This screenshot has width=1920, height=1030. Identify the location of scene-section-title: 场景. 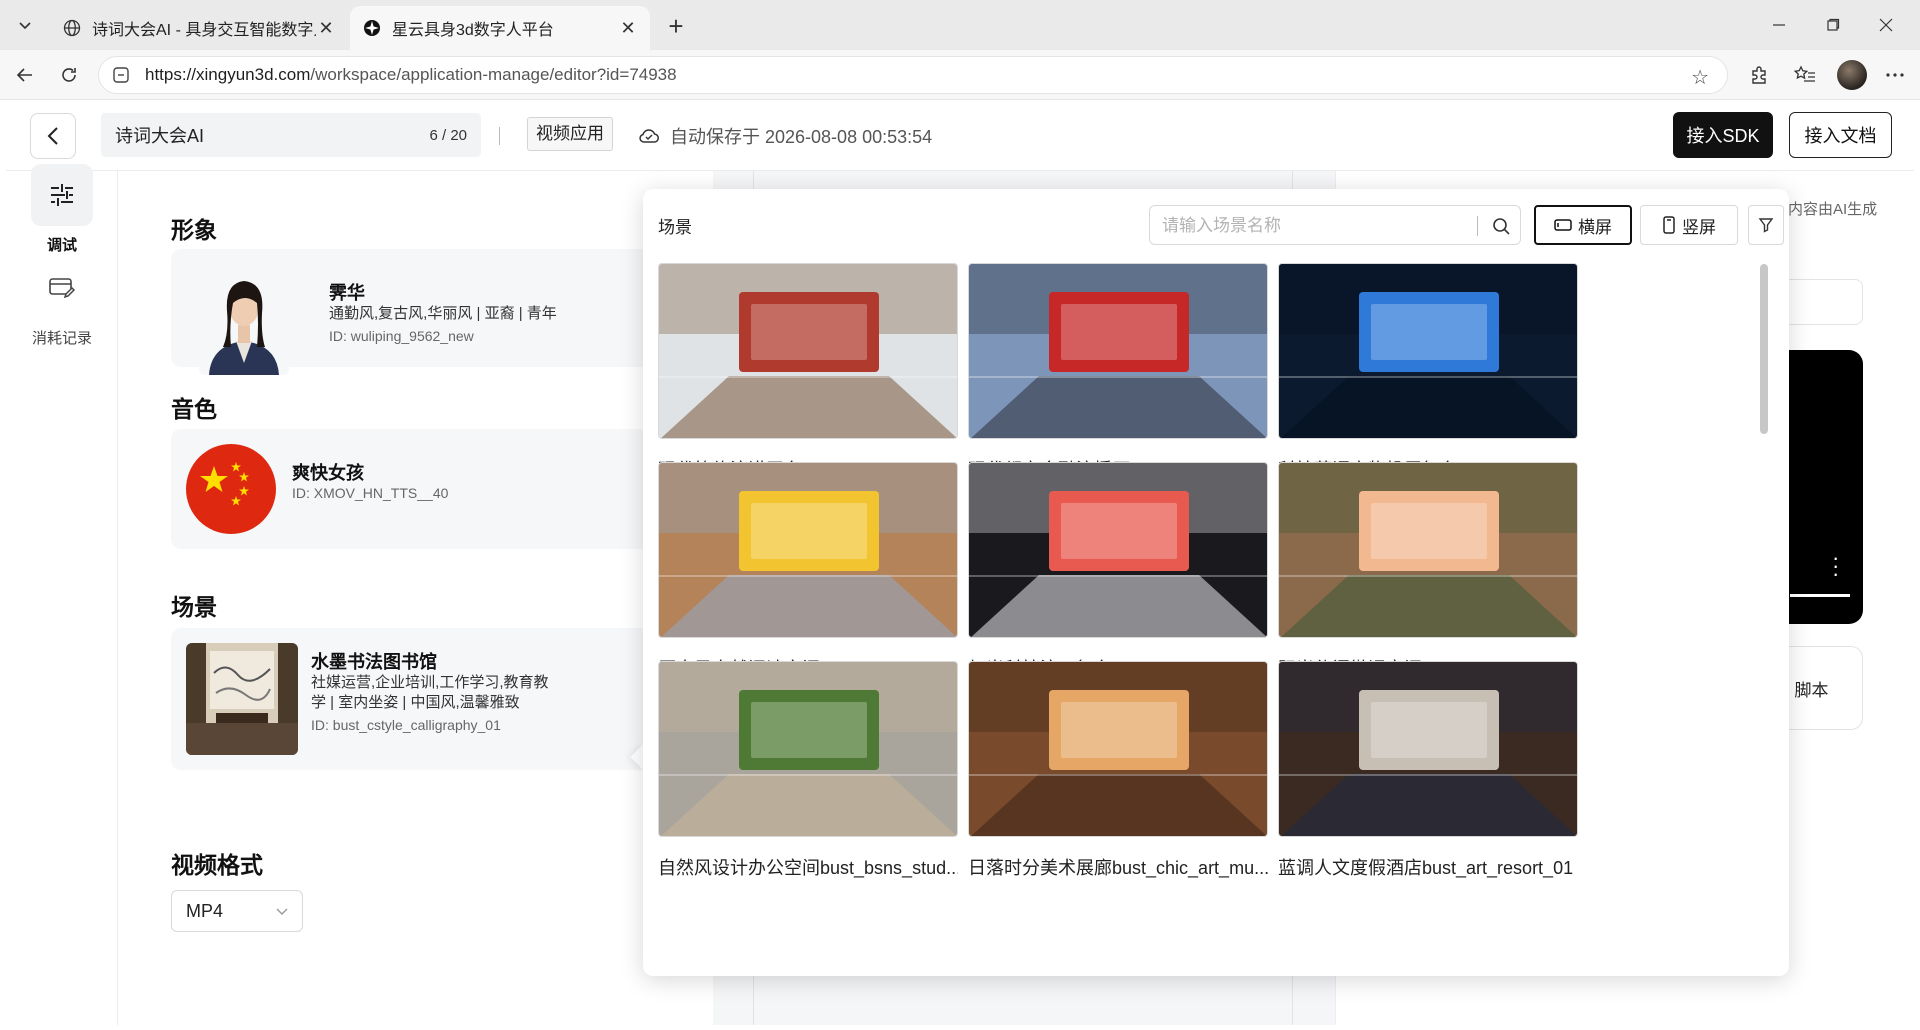
(194, 607).